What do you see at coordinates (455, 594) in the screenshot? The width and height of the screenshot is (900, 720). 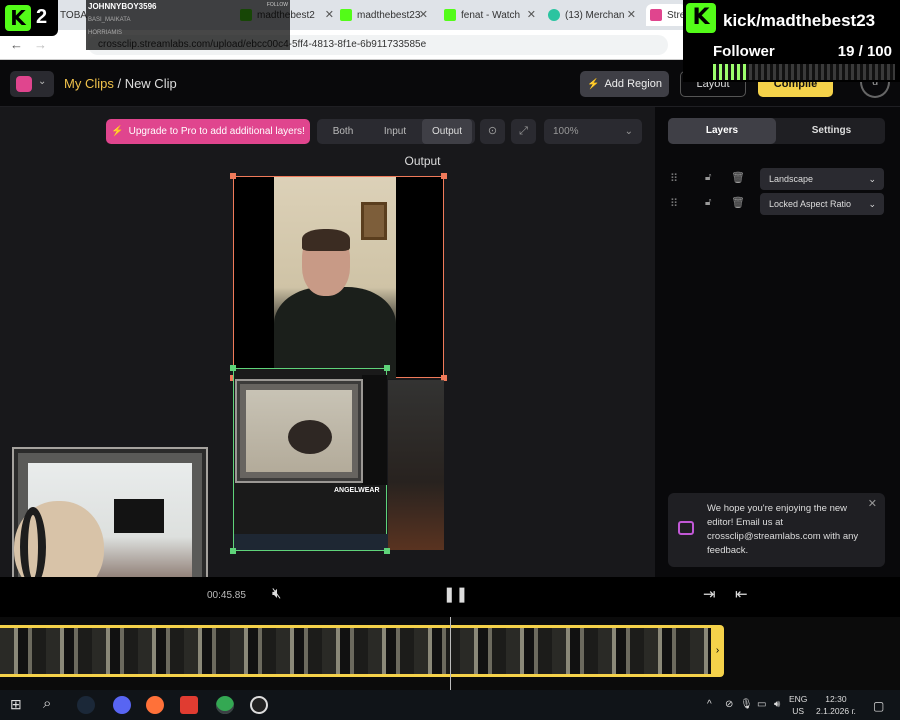 I see `pause-icon: ❚❚` at bounding box center [455, 594].